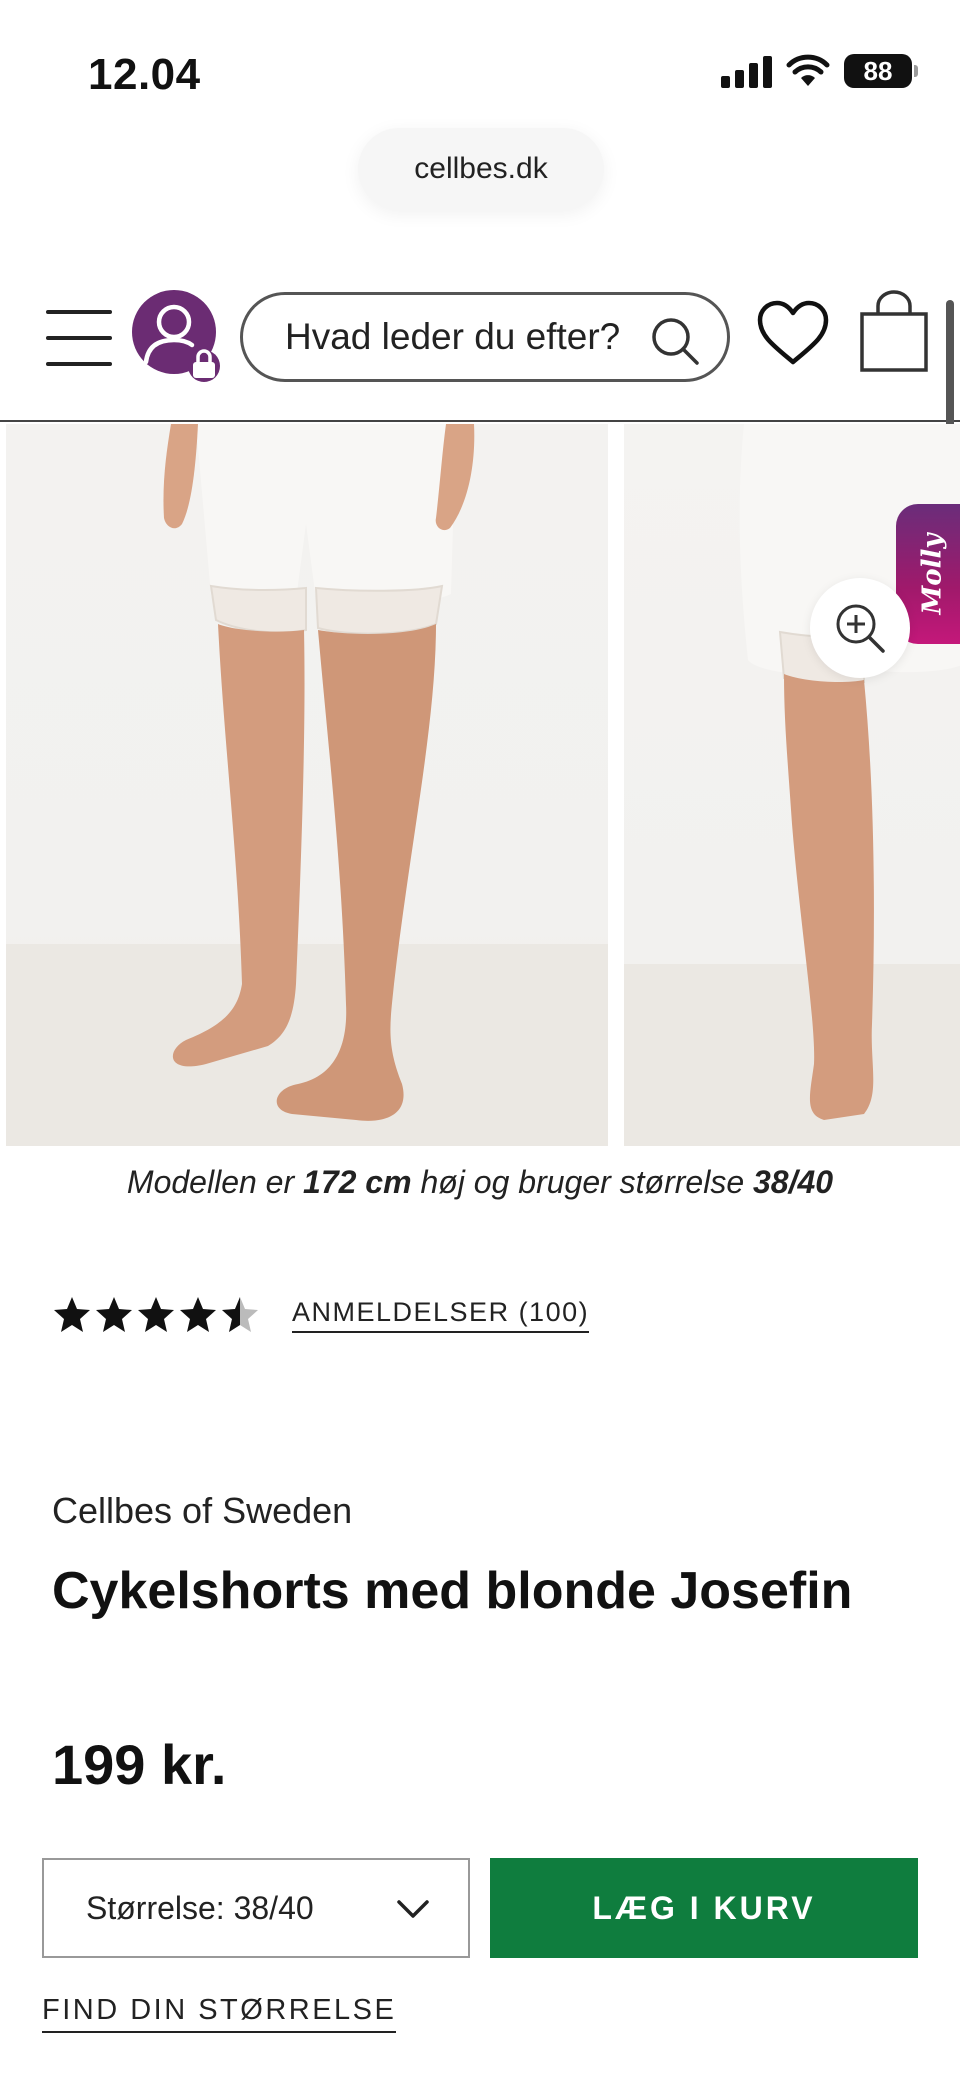 The height and width of the screenshot is (2079, 960). Describe the element at coordinates (675, 341) in the screenshot. I see `search-icon` at that location.